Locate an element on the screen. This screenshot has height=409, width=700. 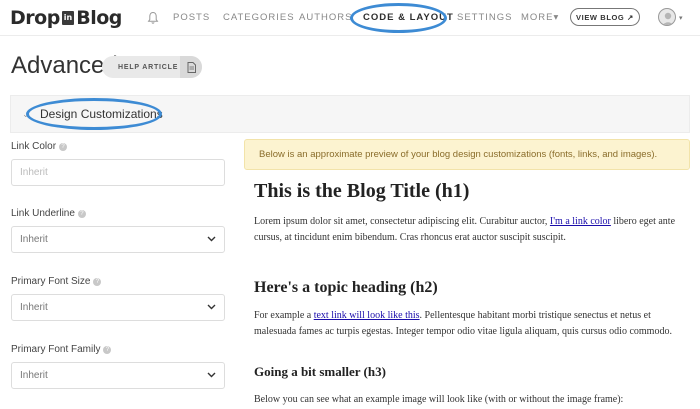
link-underline-select: Inherit is located at coordinates (118, 239).